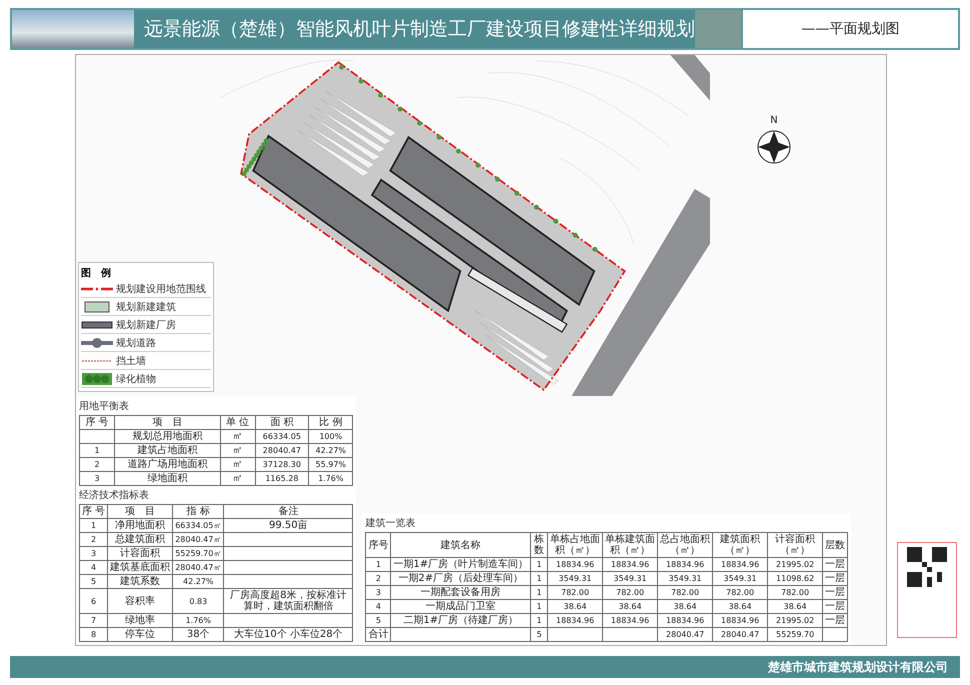 Image resolution: width=970 pixels, height=685 pixels. Describe the element at coordinates (288, 635) in the screenshot. I see `table-cell: 大车位10个 小车位28个` at that location.